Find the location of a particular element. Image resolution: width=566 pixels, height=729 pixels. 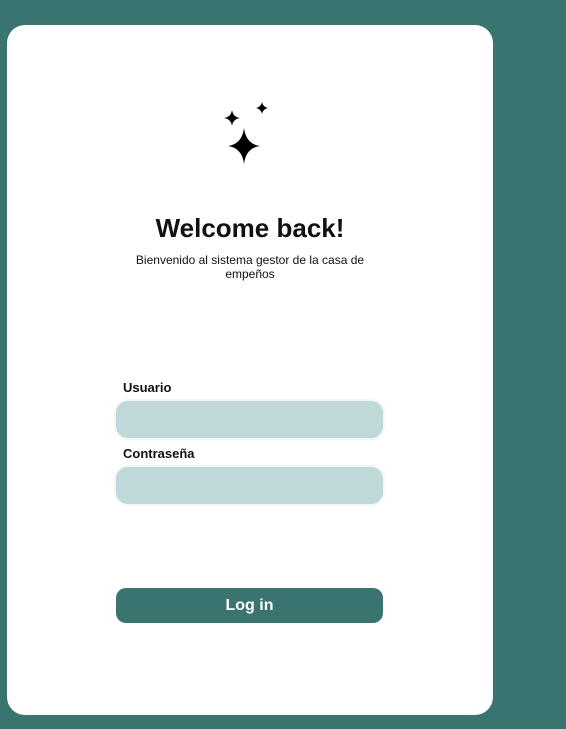

sparkles-icon is located at coordinates (246, 133).